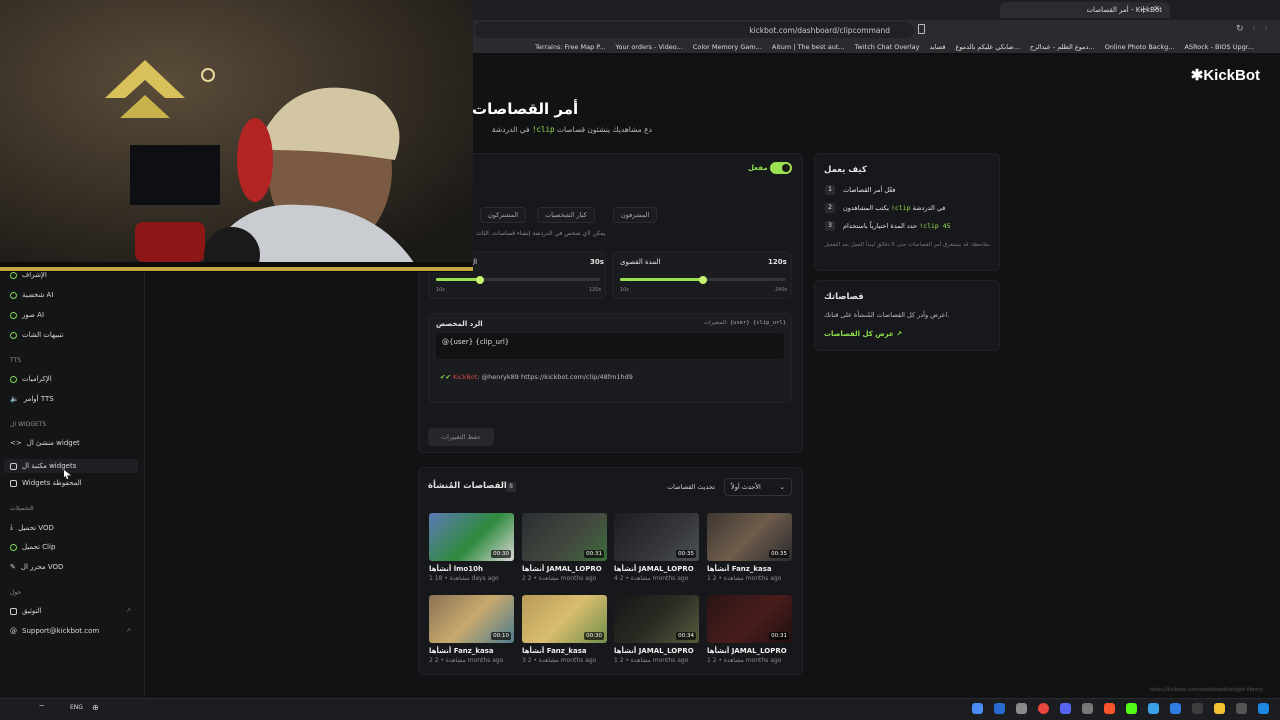 The width and height of the screenshot is (1280, 720). What do you see at coordinates (16, 443) in the screenshot?
I see `code-icon: <>` at bounding box center [16, 443].